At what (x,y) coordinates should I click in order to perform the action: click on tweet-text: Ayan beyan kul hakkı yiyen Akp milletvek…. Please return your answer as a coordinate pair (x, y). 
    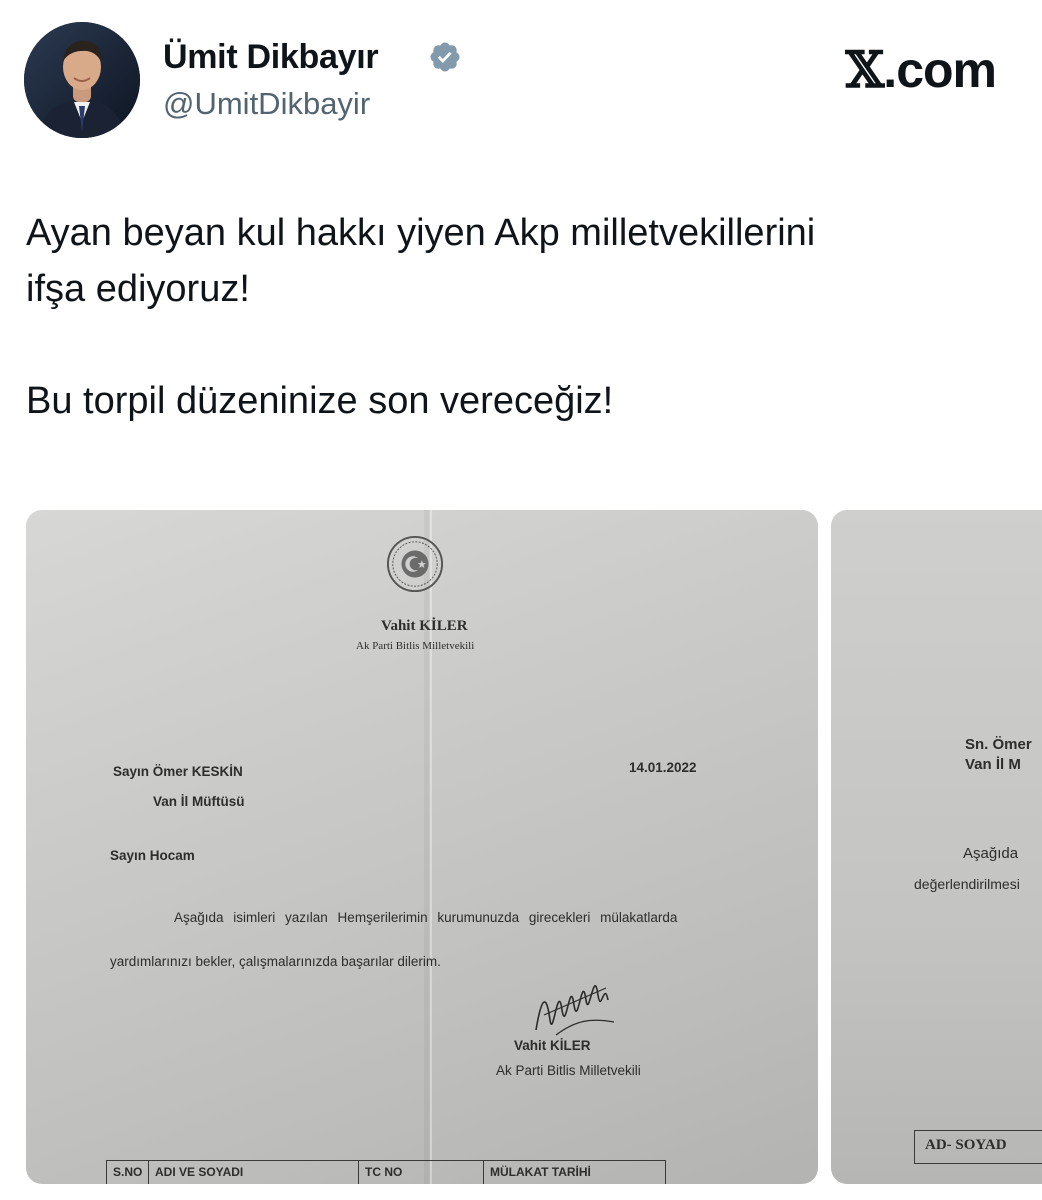
    Looking at the image, I should click on (421, 317).